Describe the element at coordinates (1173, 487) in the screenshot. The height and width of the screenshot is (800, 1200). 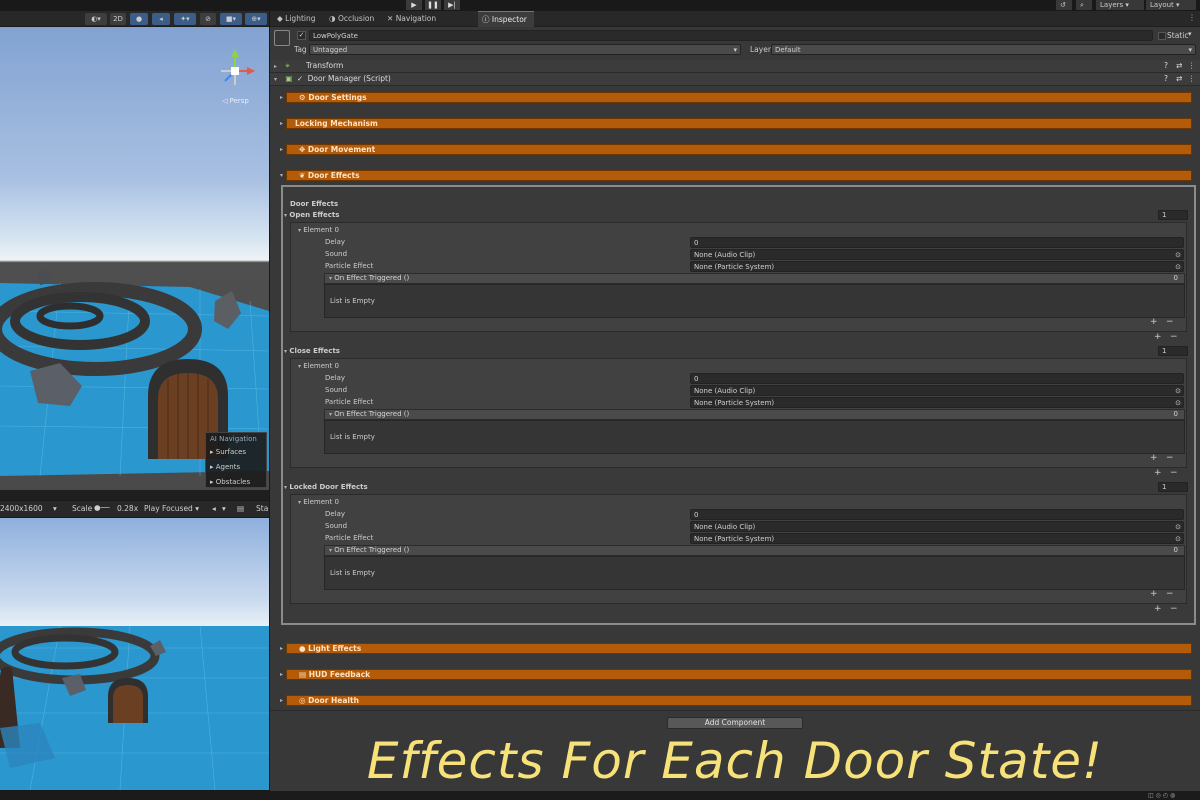
I see `locked-effects-count: 1` at that location.